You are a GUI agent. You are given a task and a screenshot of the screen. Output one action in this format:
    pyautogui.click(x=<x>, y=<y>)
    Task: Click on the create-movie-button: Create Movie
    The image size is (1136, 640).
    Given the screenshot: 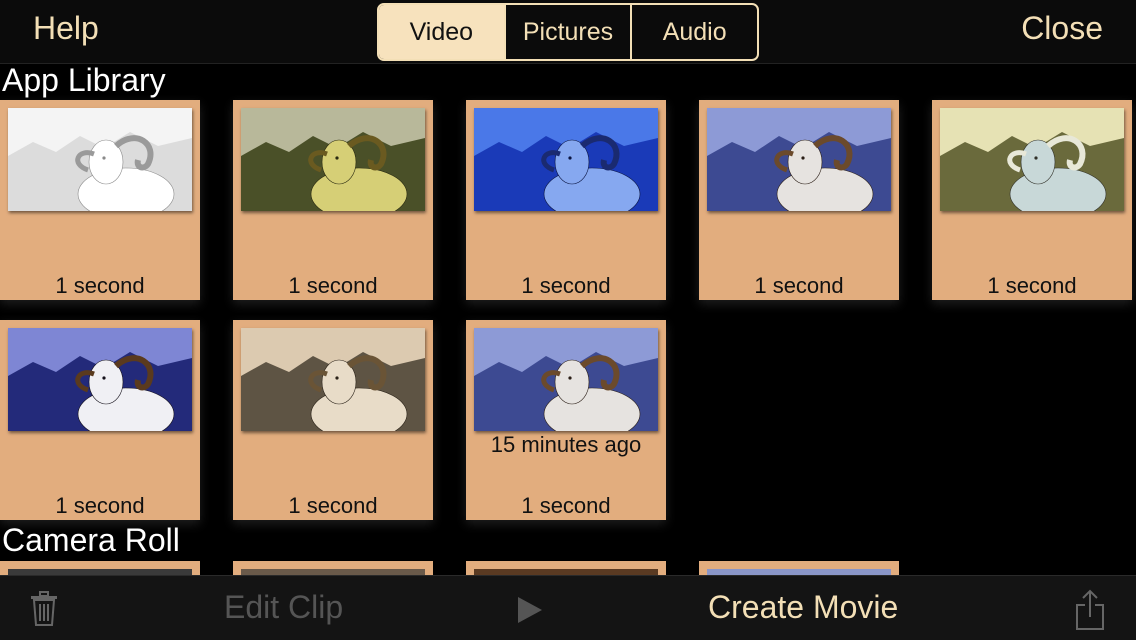 What is the action you would take?
    pyautogui.click(x=803, y=607)
    